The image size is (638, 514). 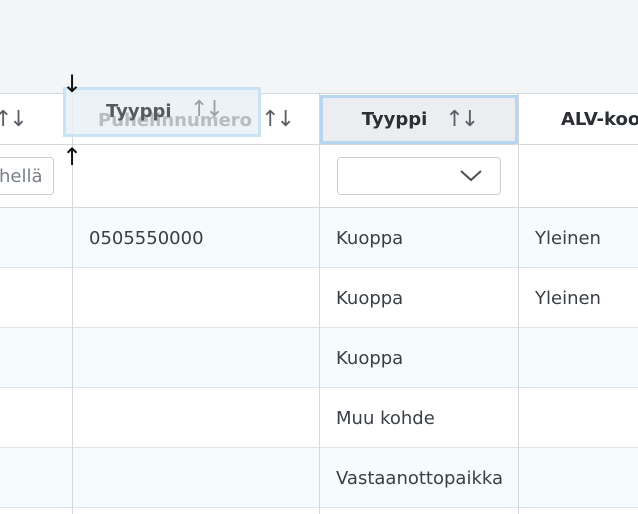 What do you see at coordinates (139, 111) in the screenshot?
I see `drag-ghost-label: Tyyppi` at bounding box center [139, 111].